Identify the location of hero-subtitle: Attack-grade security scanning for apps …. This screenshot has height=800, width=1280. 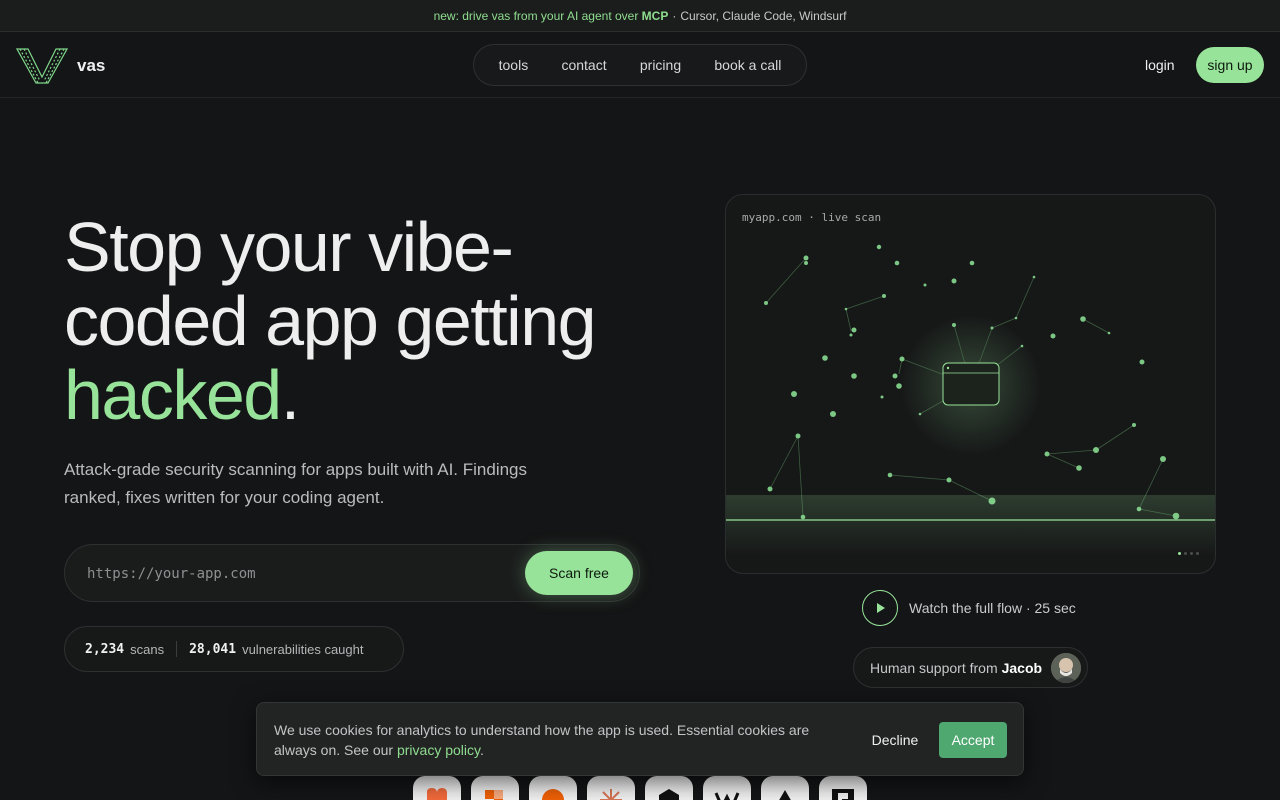
(296, 483).